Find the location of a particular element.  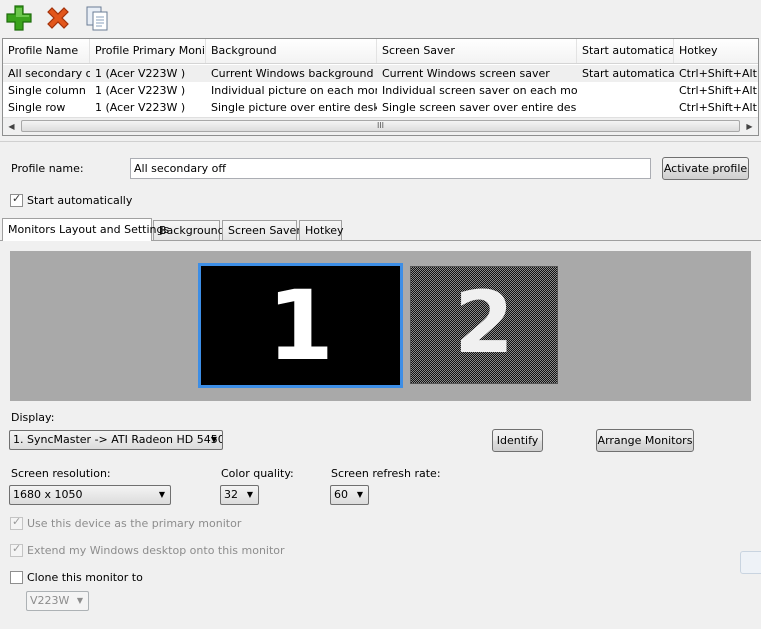

profile-name-label: Profile name: is located at coordinates (47, 168).